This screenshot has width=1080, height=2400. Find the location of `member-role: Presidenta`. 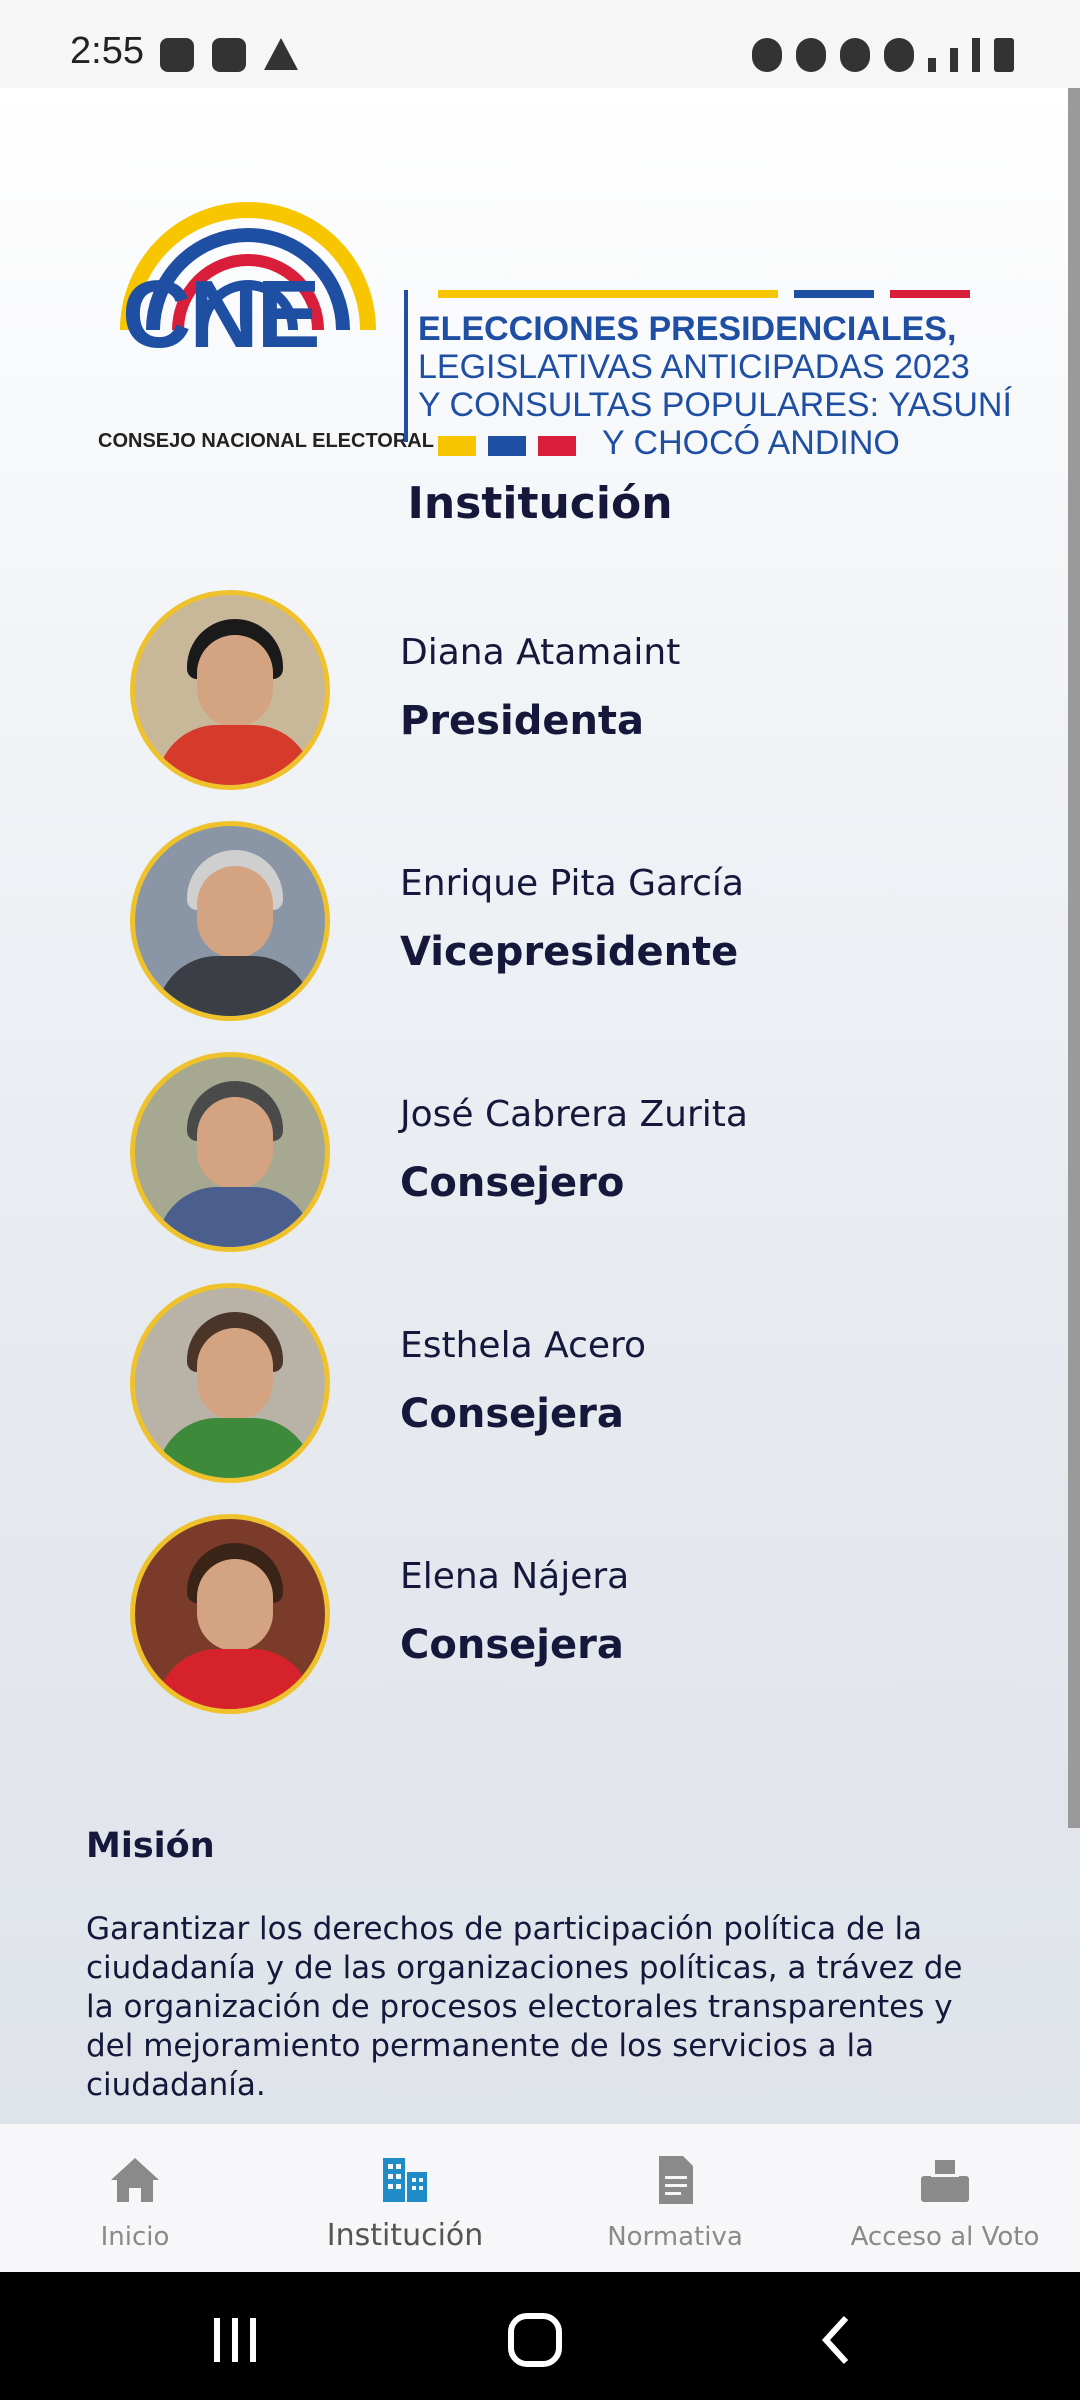

member-role: Presidenta is located at coordinates (522, 721).